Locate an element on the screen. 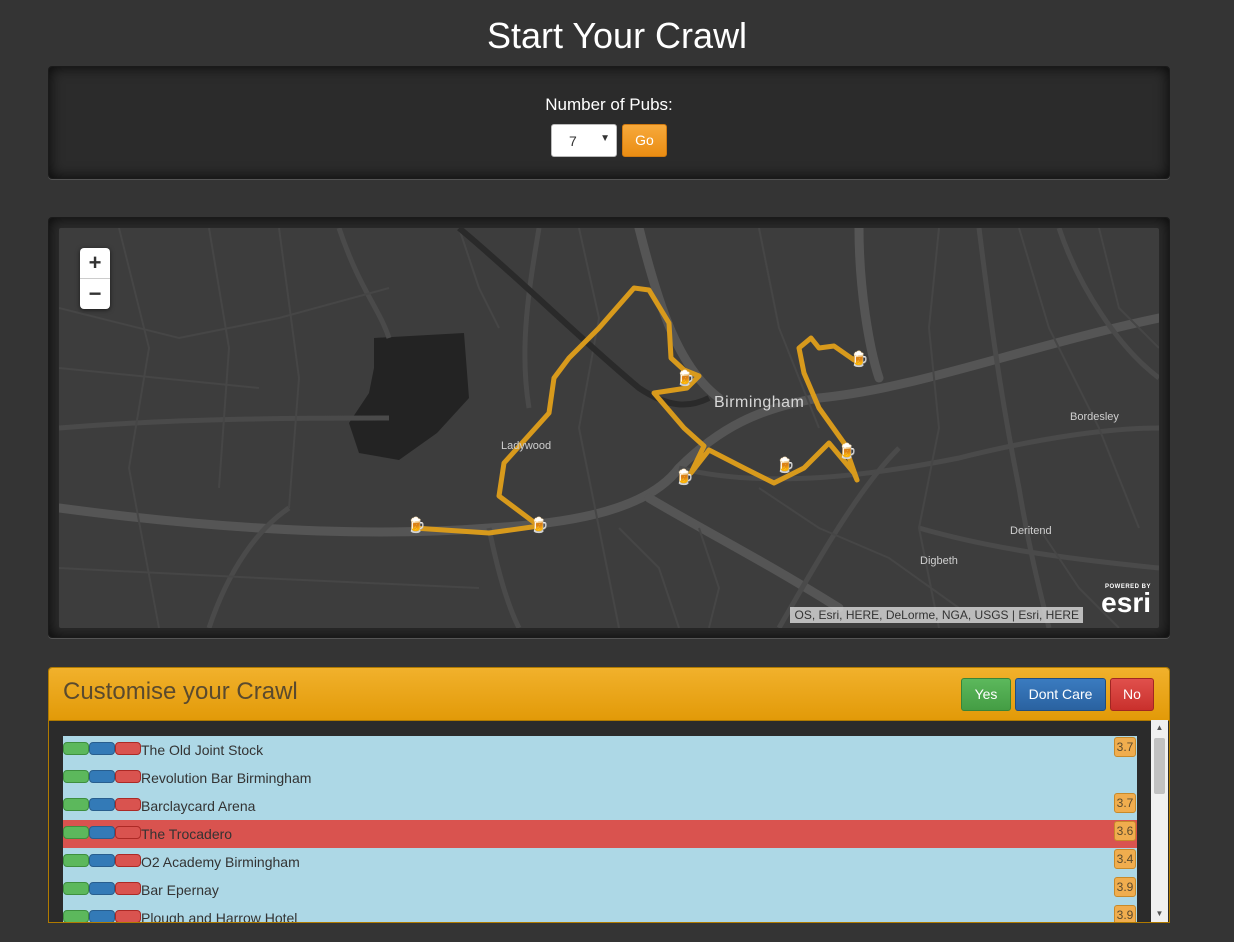 Image resolution: width=1234 pixels, height=942 pixels. zoom-in-button: + is located at coordinates (95, 263).